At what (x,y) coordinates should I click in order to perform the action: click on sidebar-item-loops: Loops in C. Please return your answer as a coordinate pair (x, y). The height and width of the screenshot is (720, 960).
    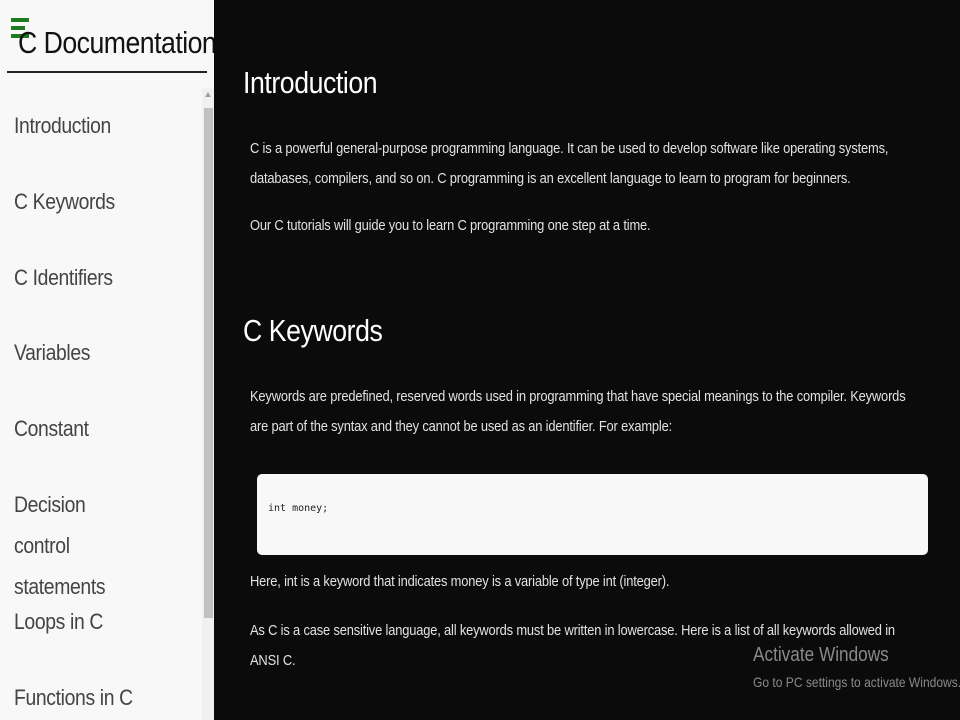
    Looking at the image, I should click on (93, 621).